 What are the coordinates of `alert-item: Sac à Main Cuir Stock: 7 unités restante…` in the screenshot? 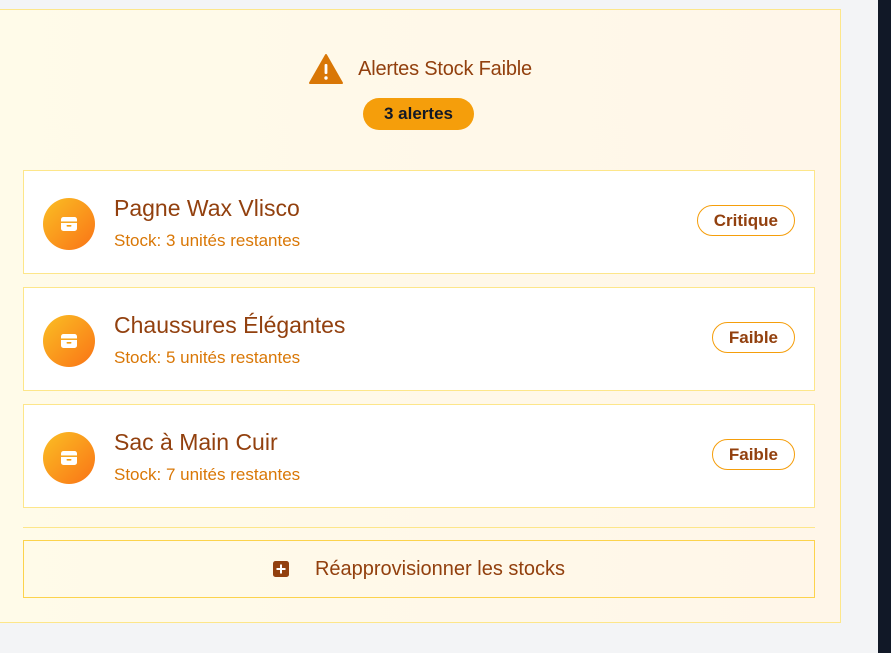 It's located at (419, 456).